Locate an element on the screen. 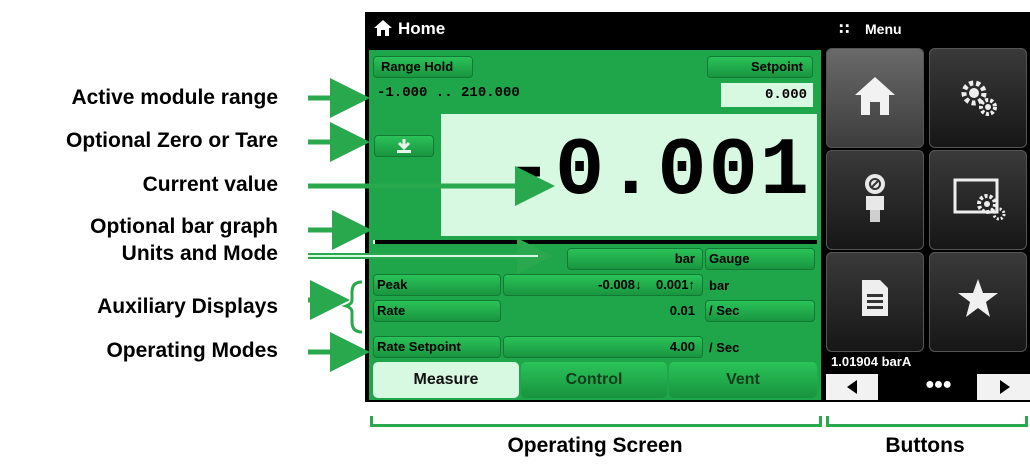  aux-brace is located at coordinates (352, 307).